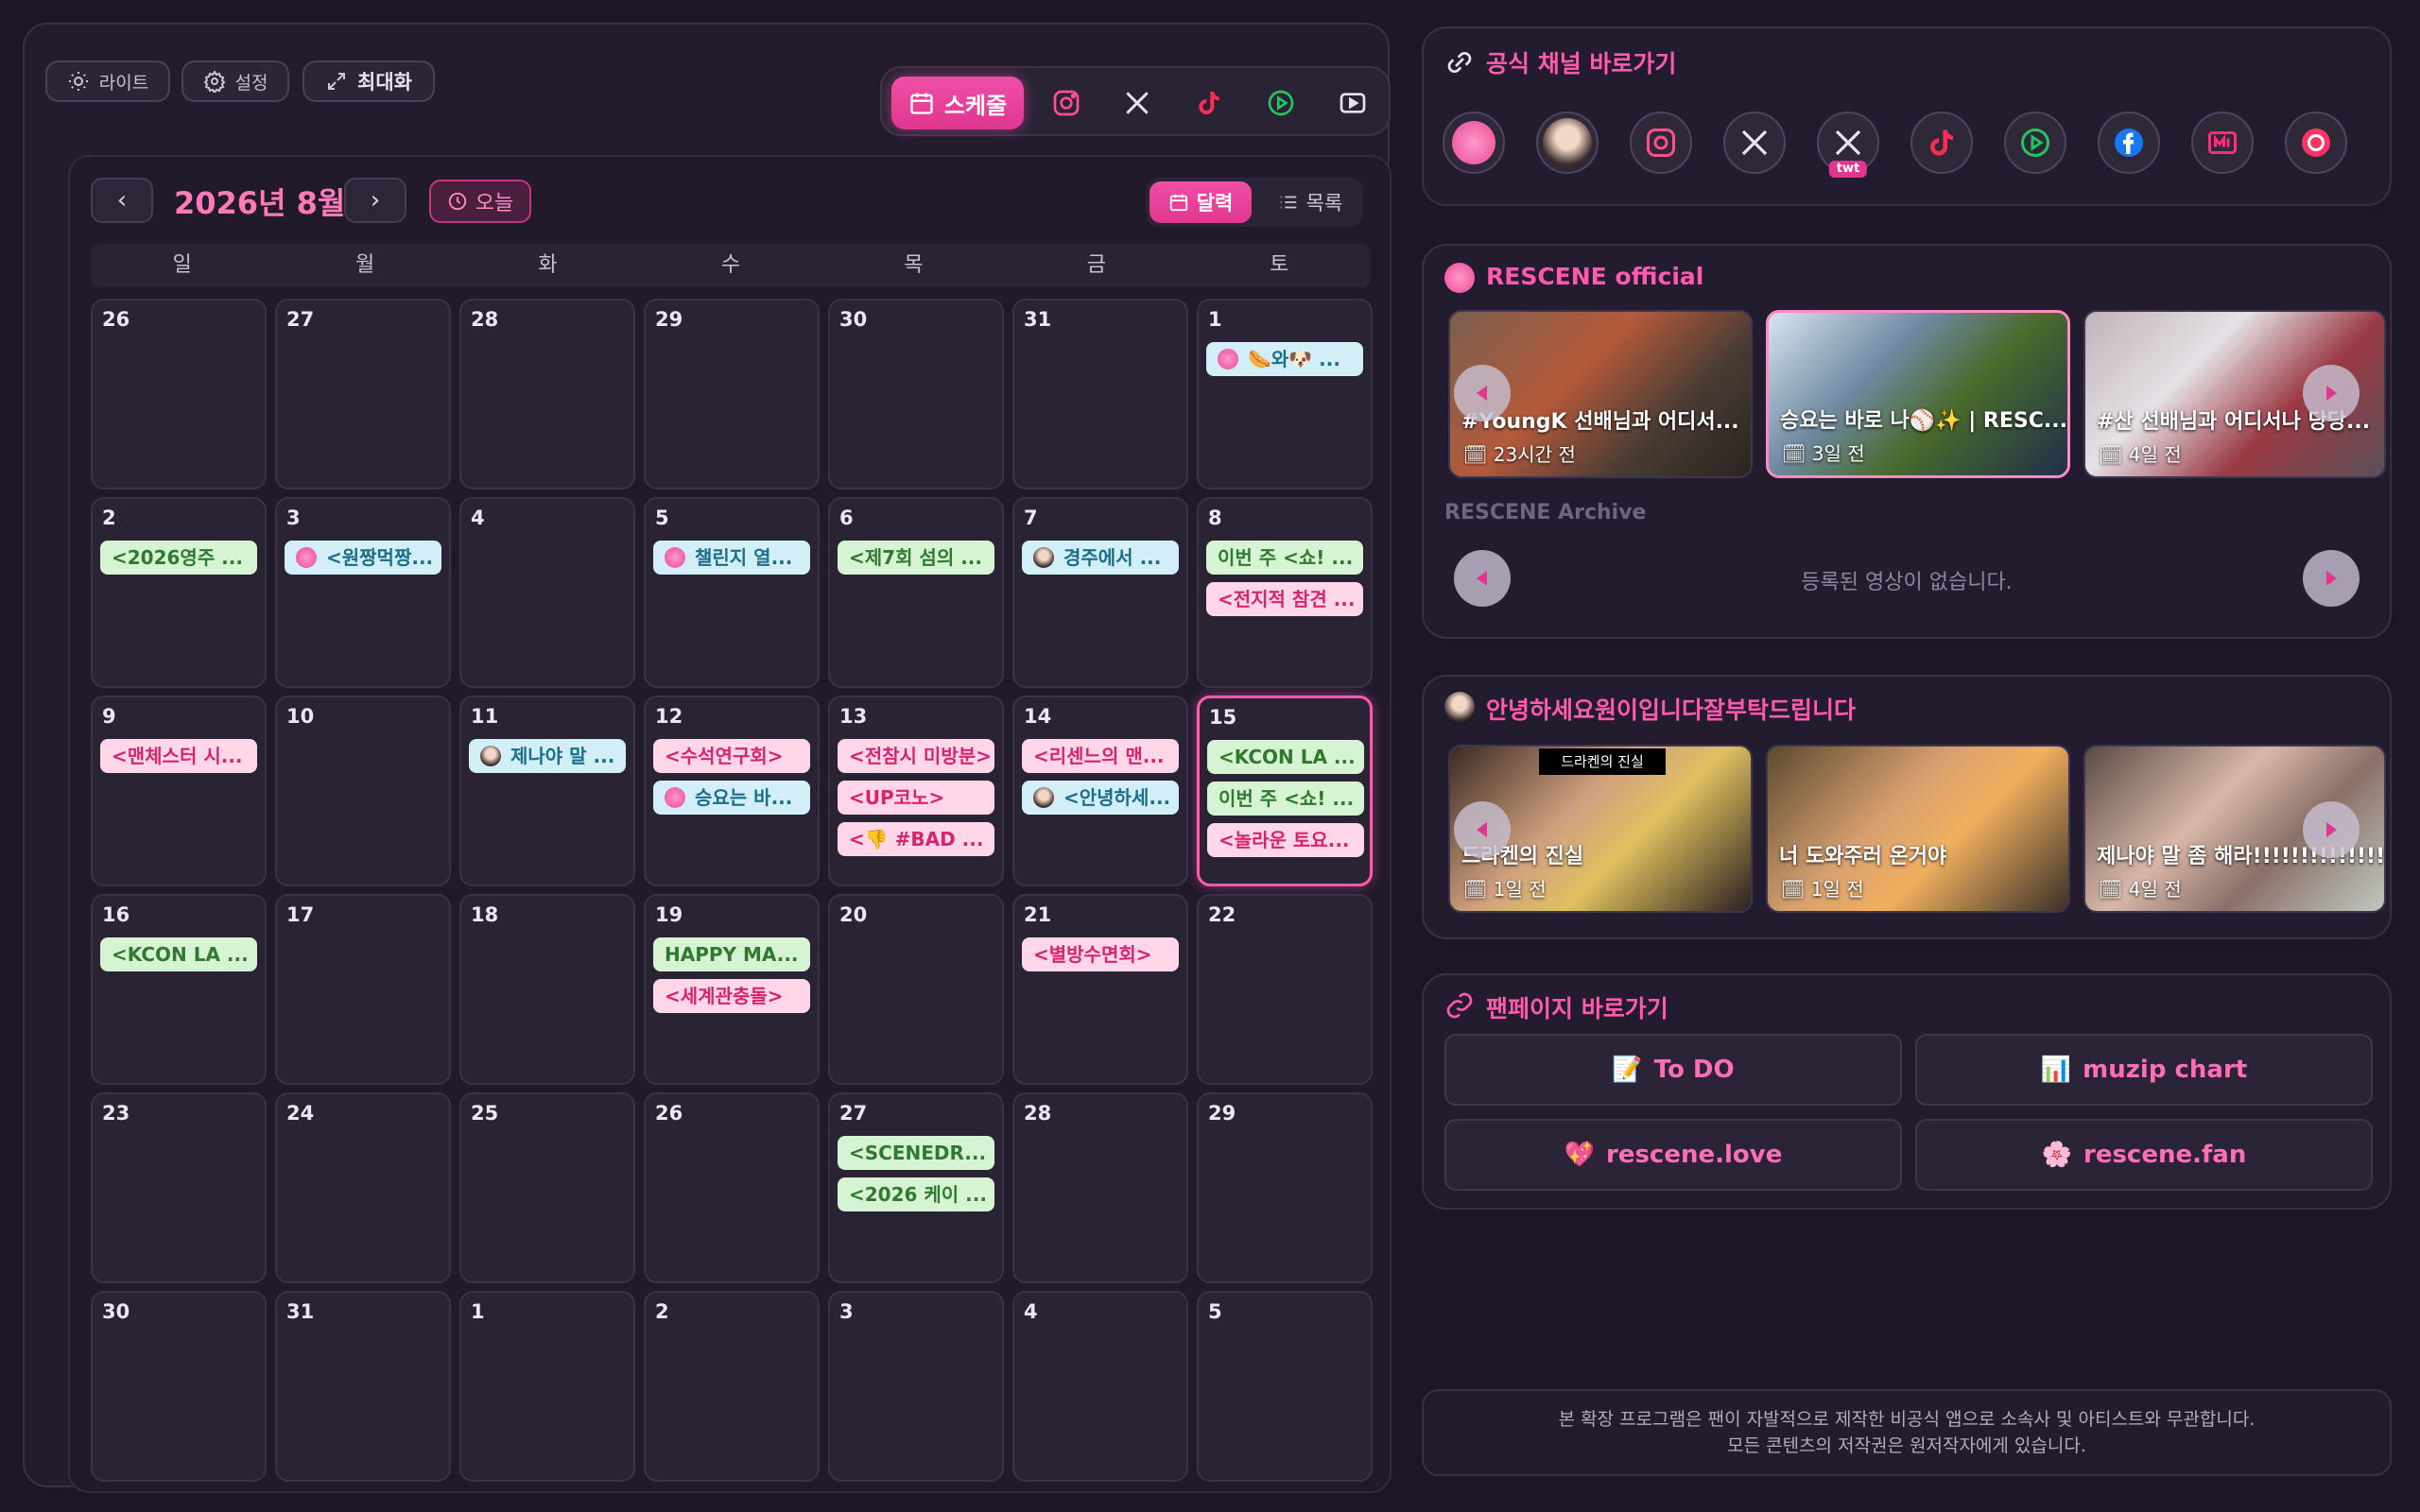  What do you see at coordinates (1754, 143) in the screenshot?
I see `channel-x-button` at bounding box center [1754, 143].